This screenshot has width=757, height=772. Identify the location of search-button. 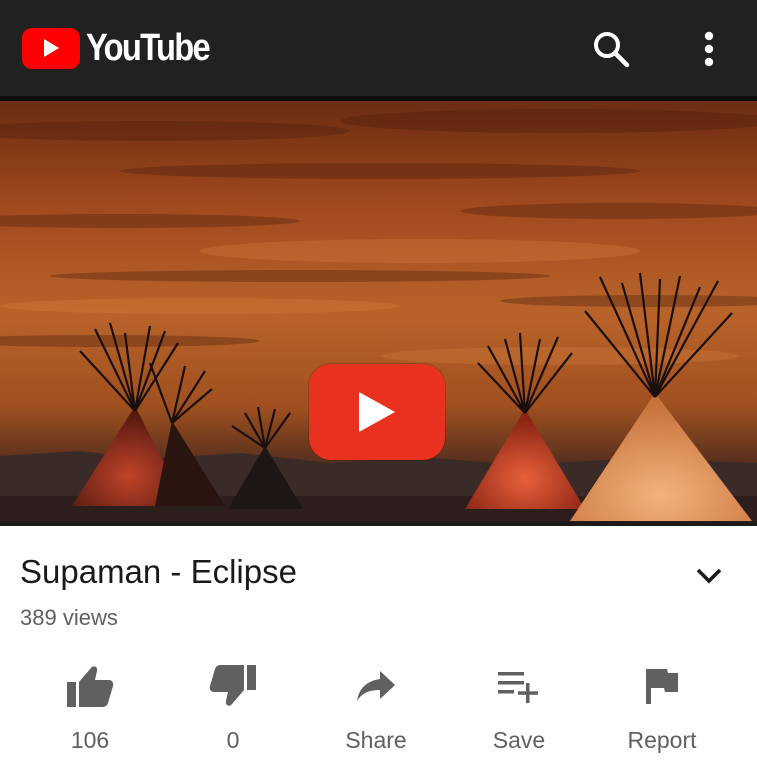
(611, 49).